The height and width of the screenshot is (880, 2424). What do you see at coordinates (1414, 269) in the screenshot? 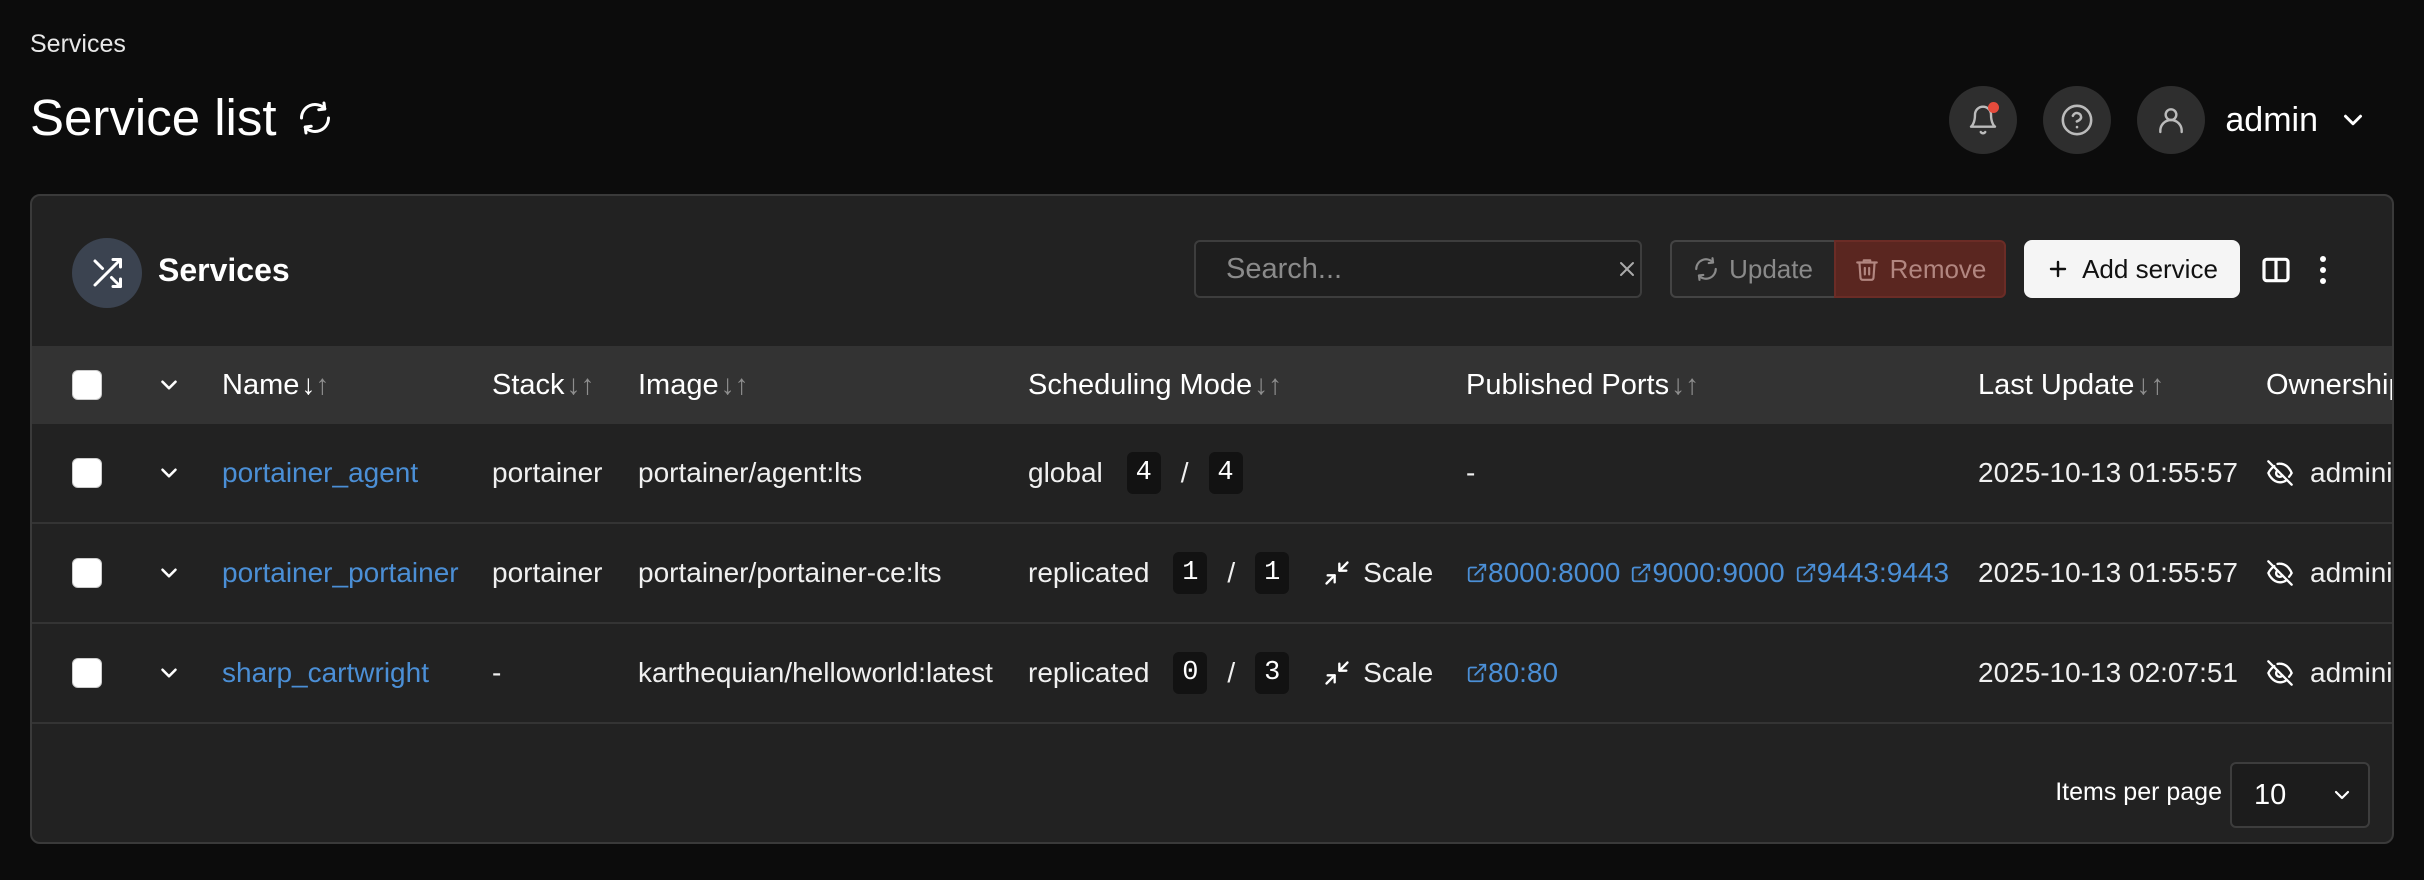
I see `search-input` at bounding box center [1414, 269].